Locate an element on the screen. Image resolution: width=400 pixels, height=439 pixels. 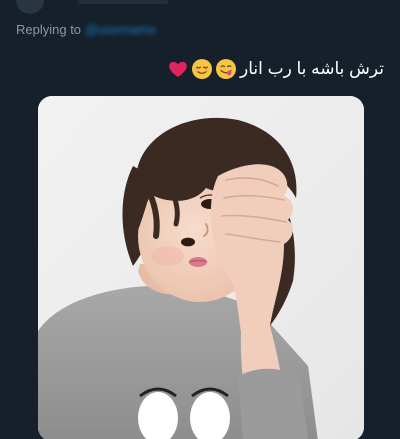
tweet-text: ترش باشه با رب انار is located at coordinates (275, 69).